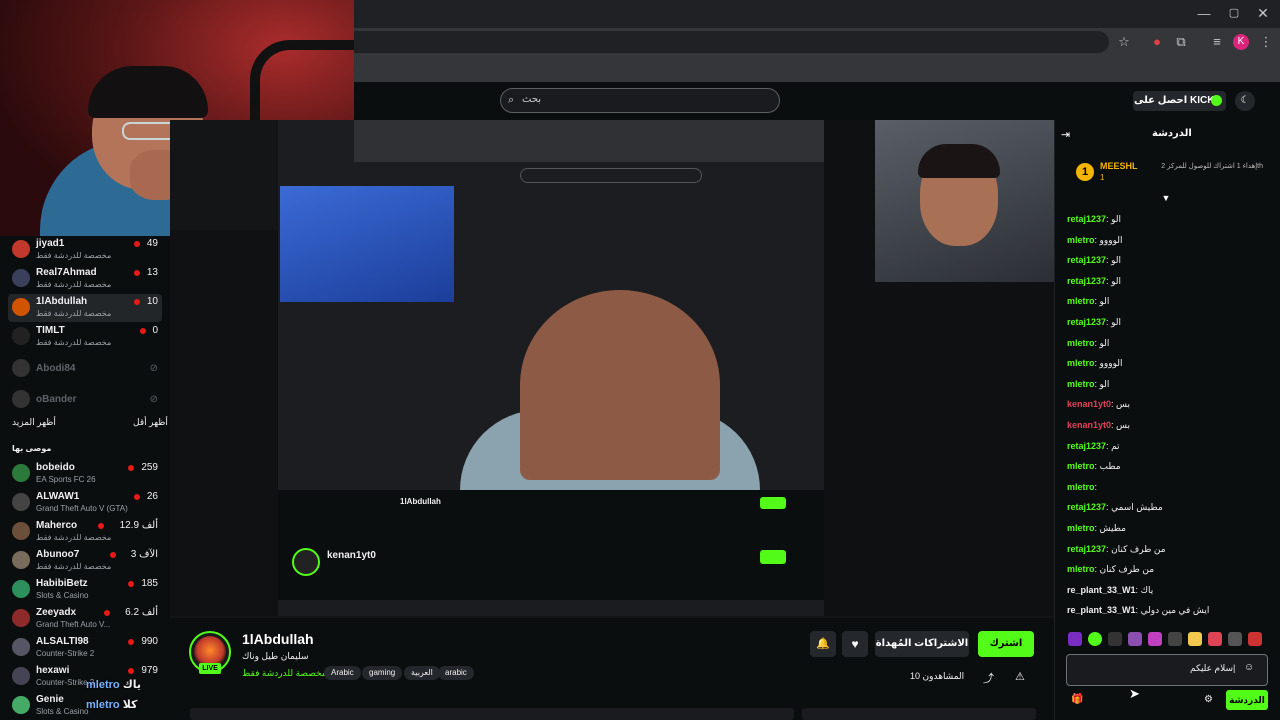 The height and width of the screenshot is (720, 1280). What do you see at coordinates (85, 590) in the screenshot?
I see `sidebar-recommended-channel: HabibiBetz Slots & Casino 185` at bounding box center [85, 590].